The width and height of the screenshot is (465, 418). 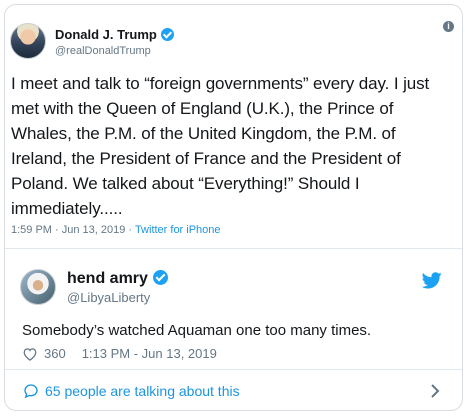 What do you see at coordinates (38, 287) in the screenshot?
I see `reply-author-avatar` at bounding box center [38, 287].